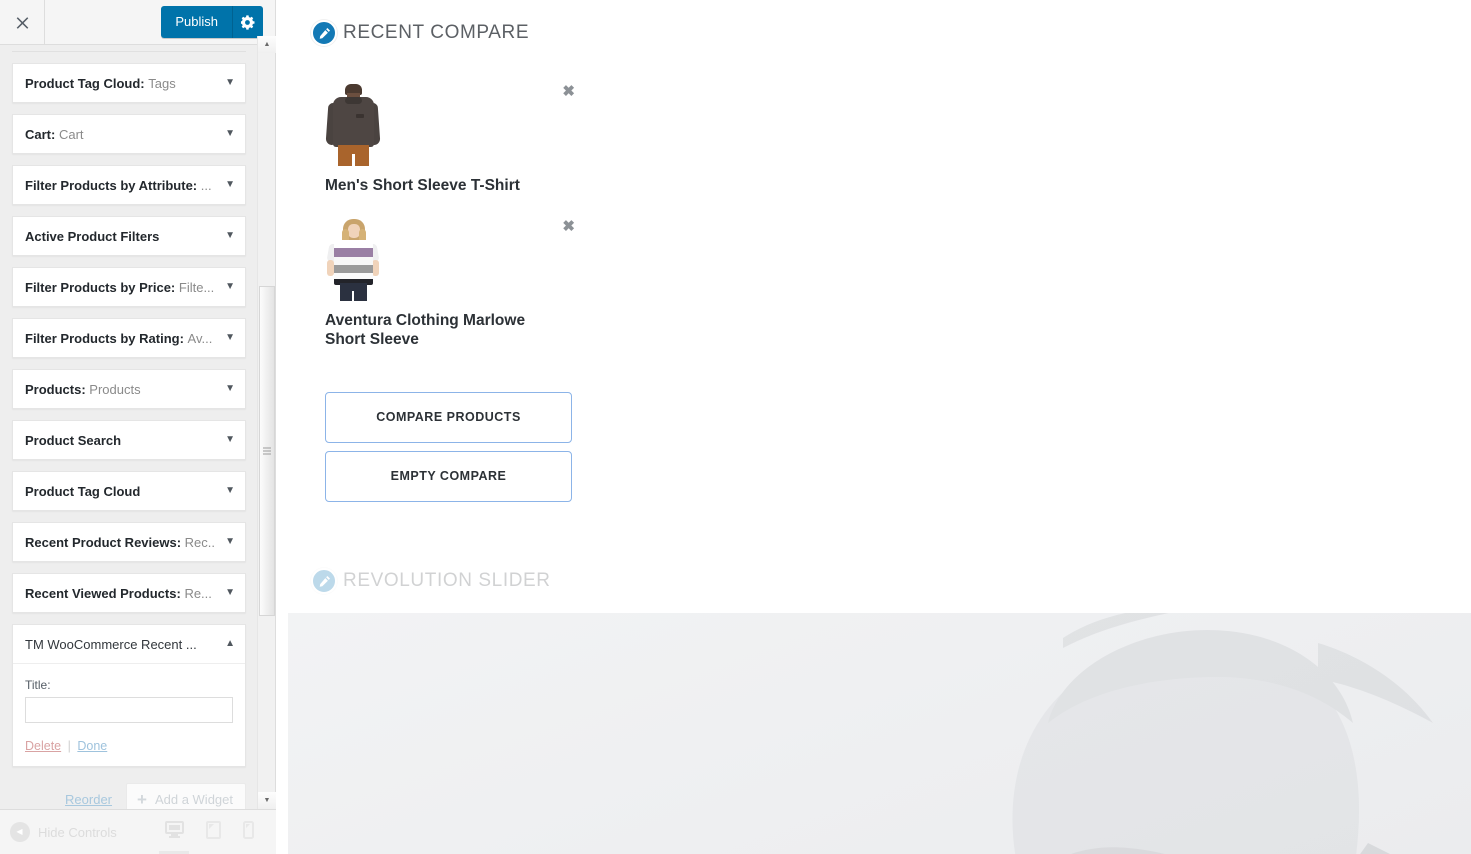 The height and width of the screenshot is (854, 1471). What do you see at coordinates (138, 831) in the screenshot?
I see `customizer-bottom-bar: ◀ Hide Controls` at bounding box center [138, 831].